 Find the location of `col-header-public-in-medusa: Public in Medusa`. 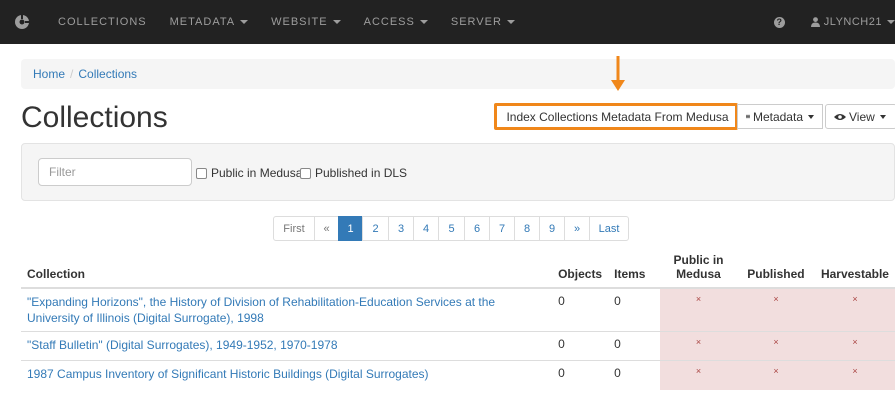

col-header-public-in-medusa: Public in Medusa is located at coordinates (698, 269).